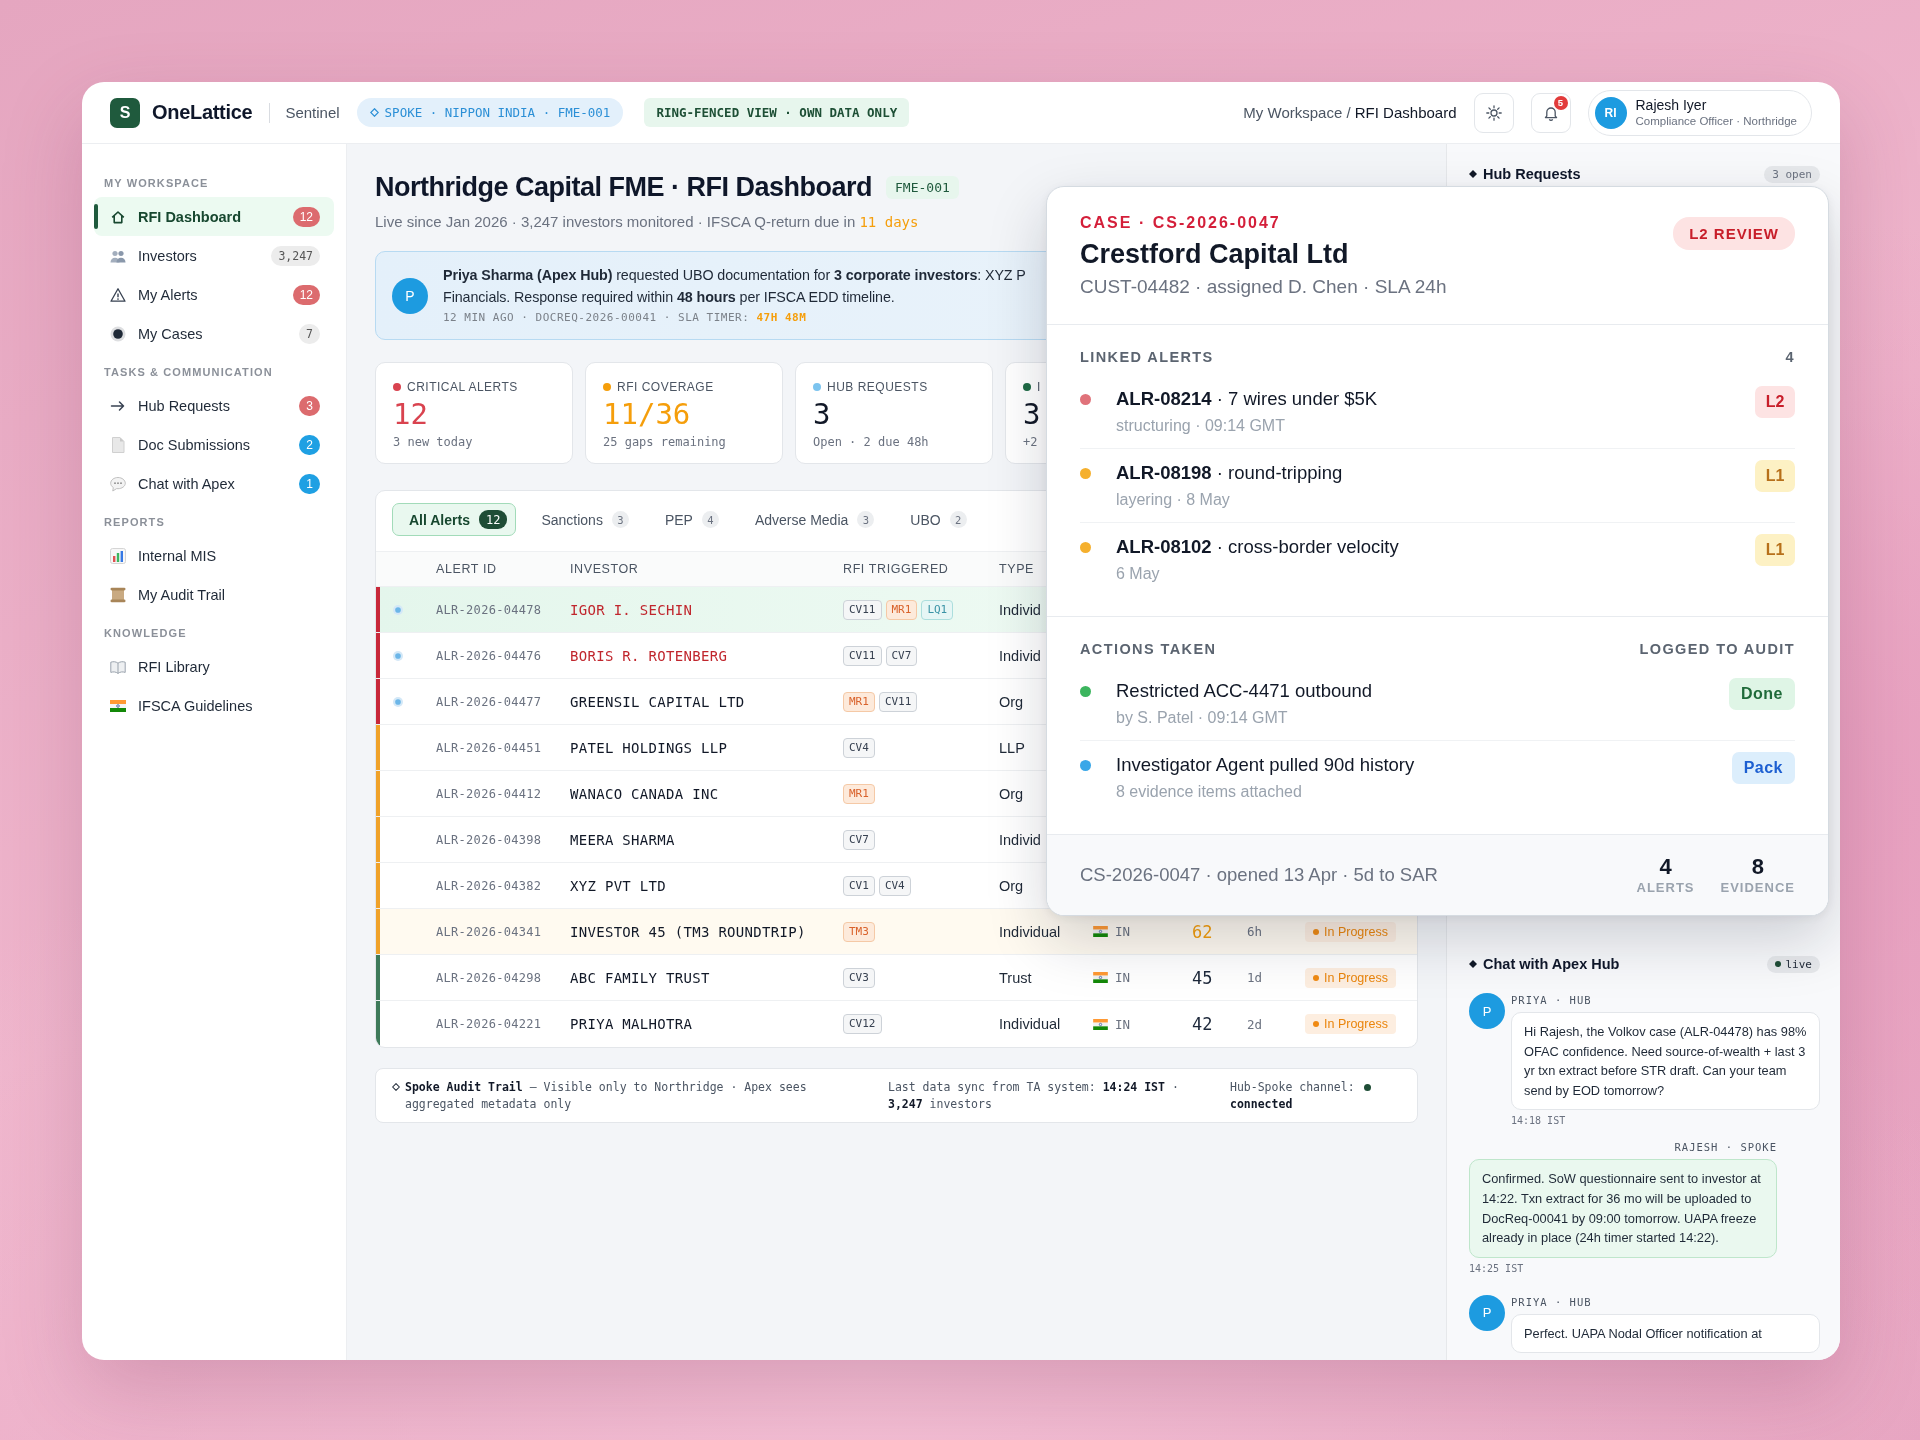 Image resolution: width=1920 pixels, height=1440 pixels. What do you see at coordinates (118, 216) in the screenshot?
I see `home-icon` at bounding box center [118, 216].